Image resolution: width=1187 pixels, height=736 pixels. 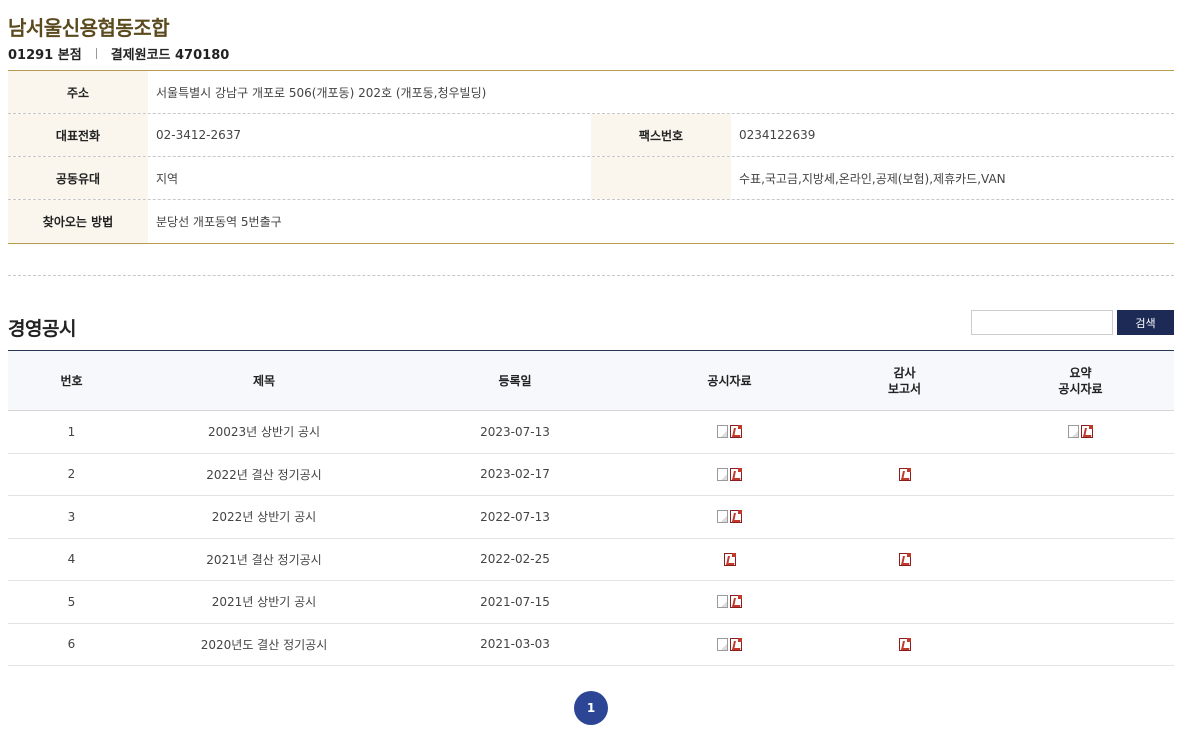 What do you see at coordinates (264, 380) in the screenshot?
I see `col-title: 제목` at bounding box center [264, 380].